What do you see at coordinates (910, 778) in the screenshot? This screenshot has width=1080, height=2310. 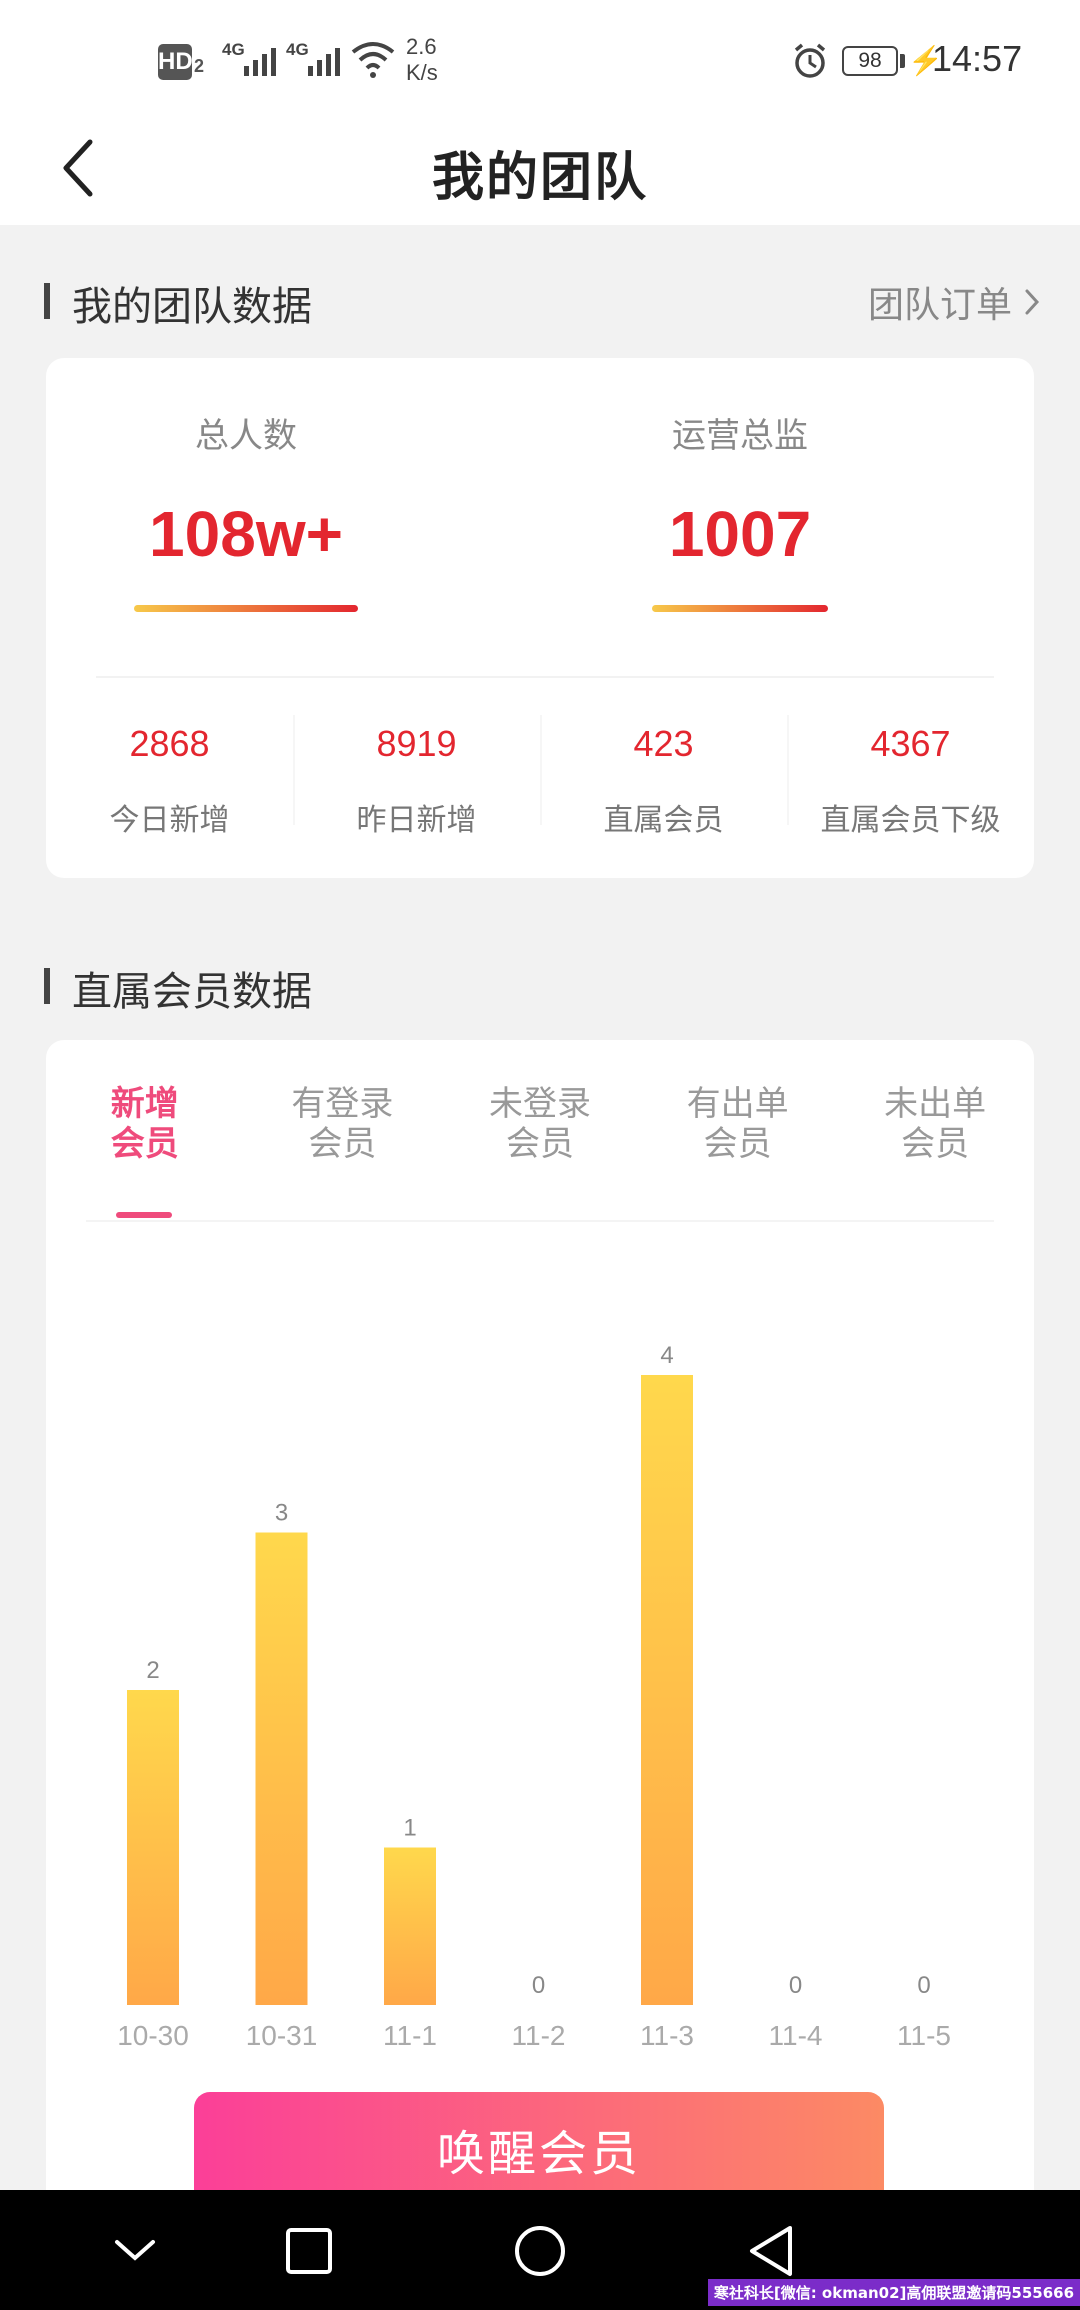 I see `stat-direct-subordinates: 4367 直属会员下级` at bounding box center [910, 778].